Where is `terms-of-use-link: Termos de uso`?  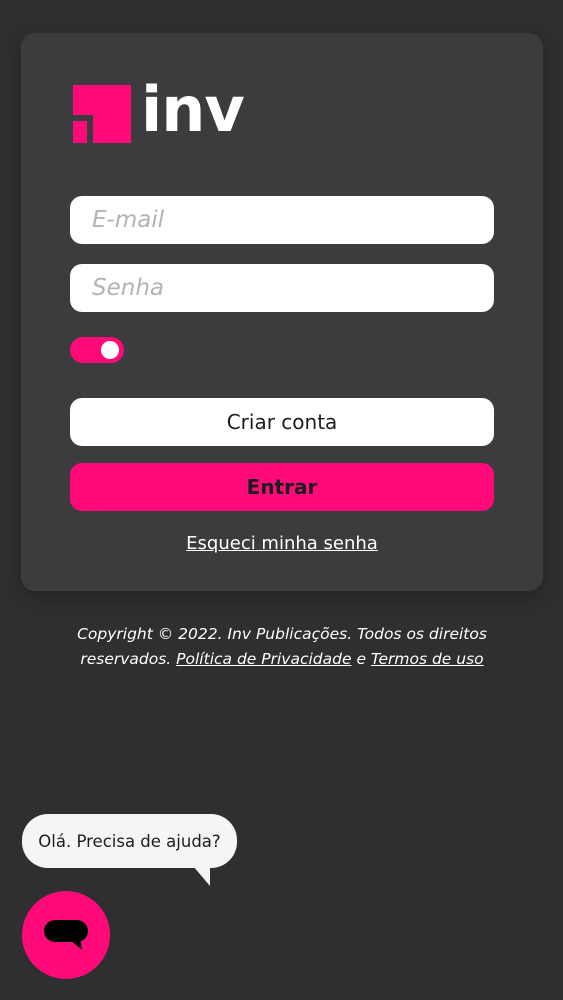
terms-of-use-link: Termos de uso is located at coordinates (427, 659).